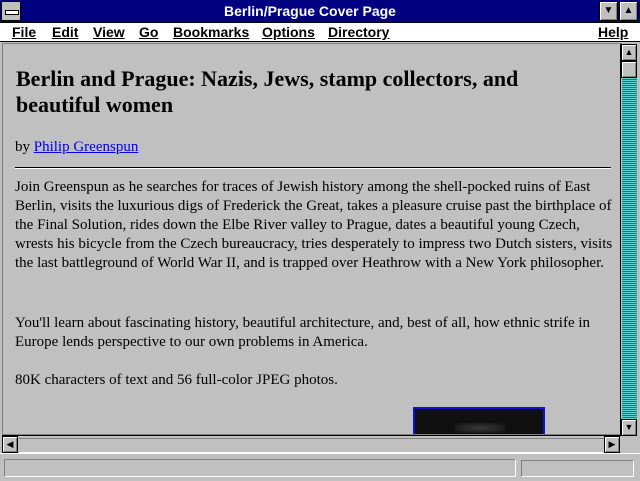 The image size is (640, 481). Describe the element at coordinates (148, 32) in the screenshot. I see `menu-go: Go` at that location.